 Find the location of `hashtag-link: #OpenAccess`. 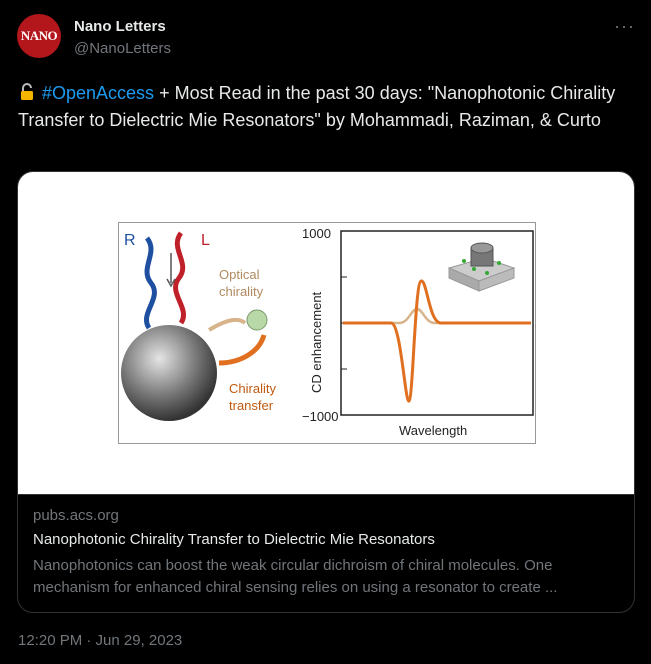

hashtag-link: #OpenAccess is located at coordinates (98, 93).